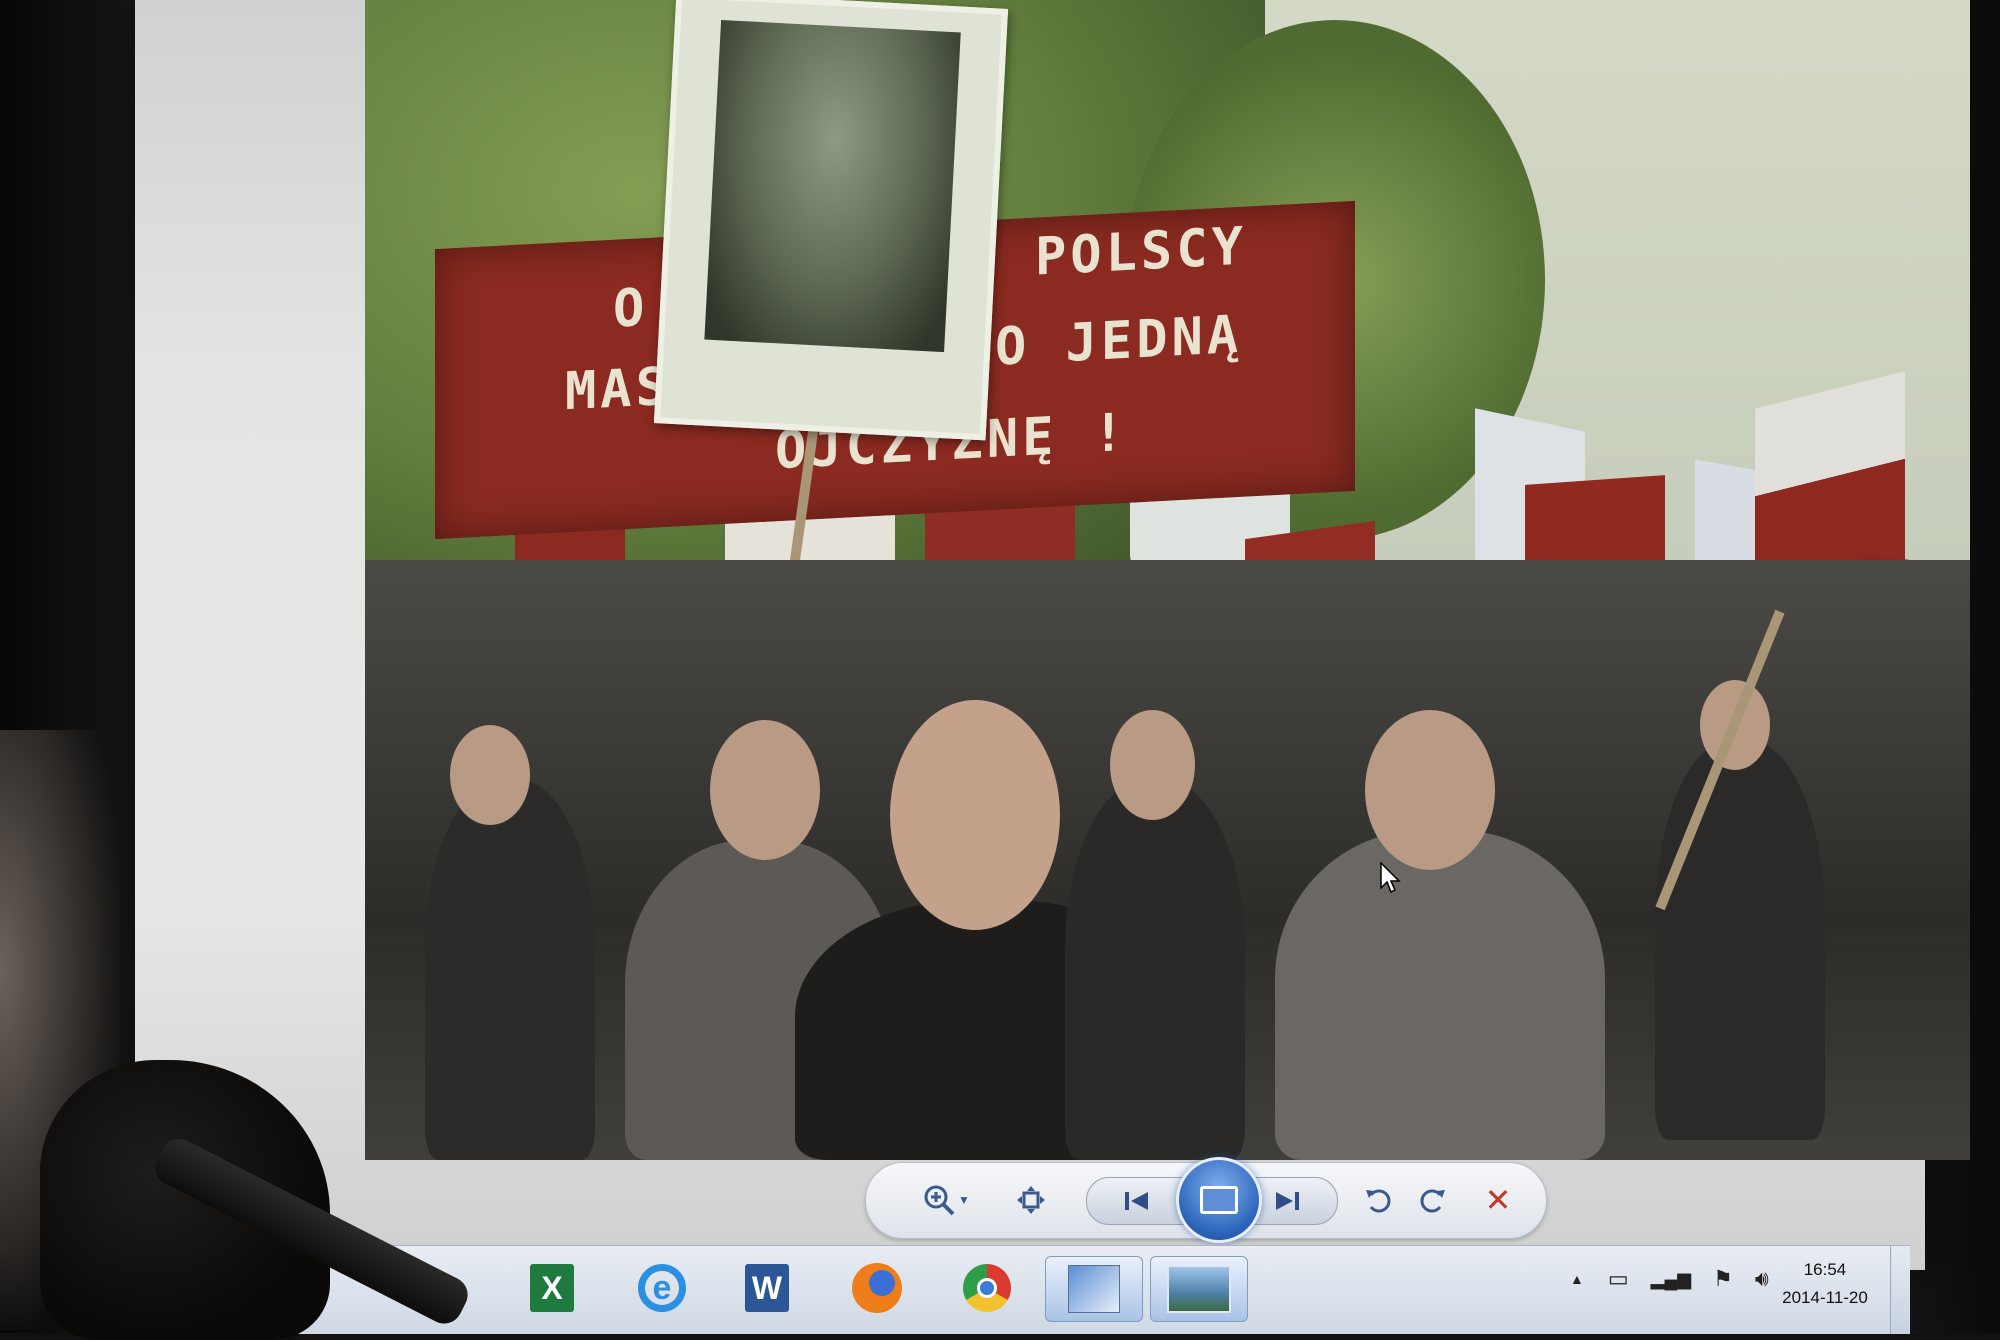 The height and width of the screenshot is (1340, 2000). I want to click on photo-viewer-icon, so click(1199, 1289).